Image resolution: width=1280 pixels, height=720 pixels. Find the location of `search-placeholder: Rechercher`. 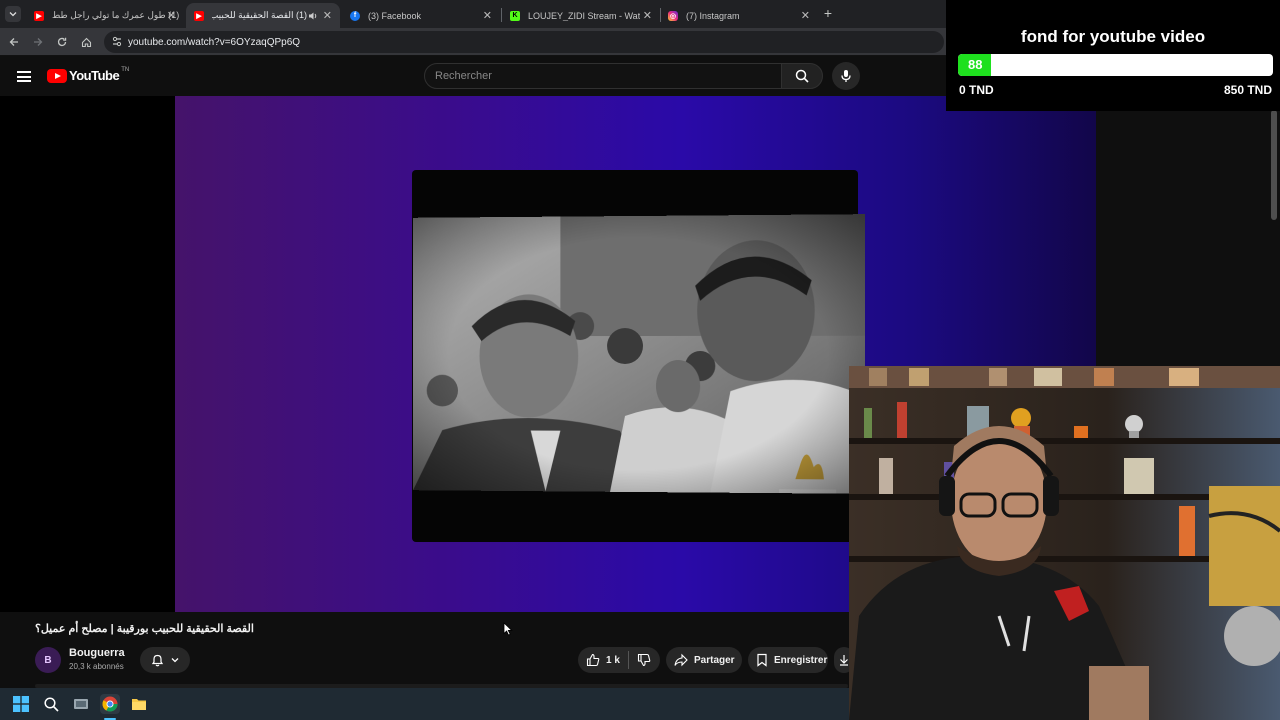

search-placeholder: Rechercher is located at coordinates (463, 76).